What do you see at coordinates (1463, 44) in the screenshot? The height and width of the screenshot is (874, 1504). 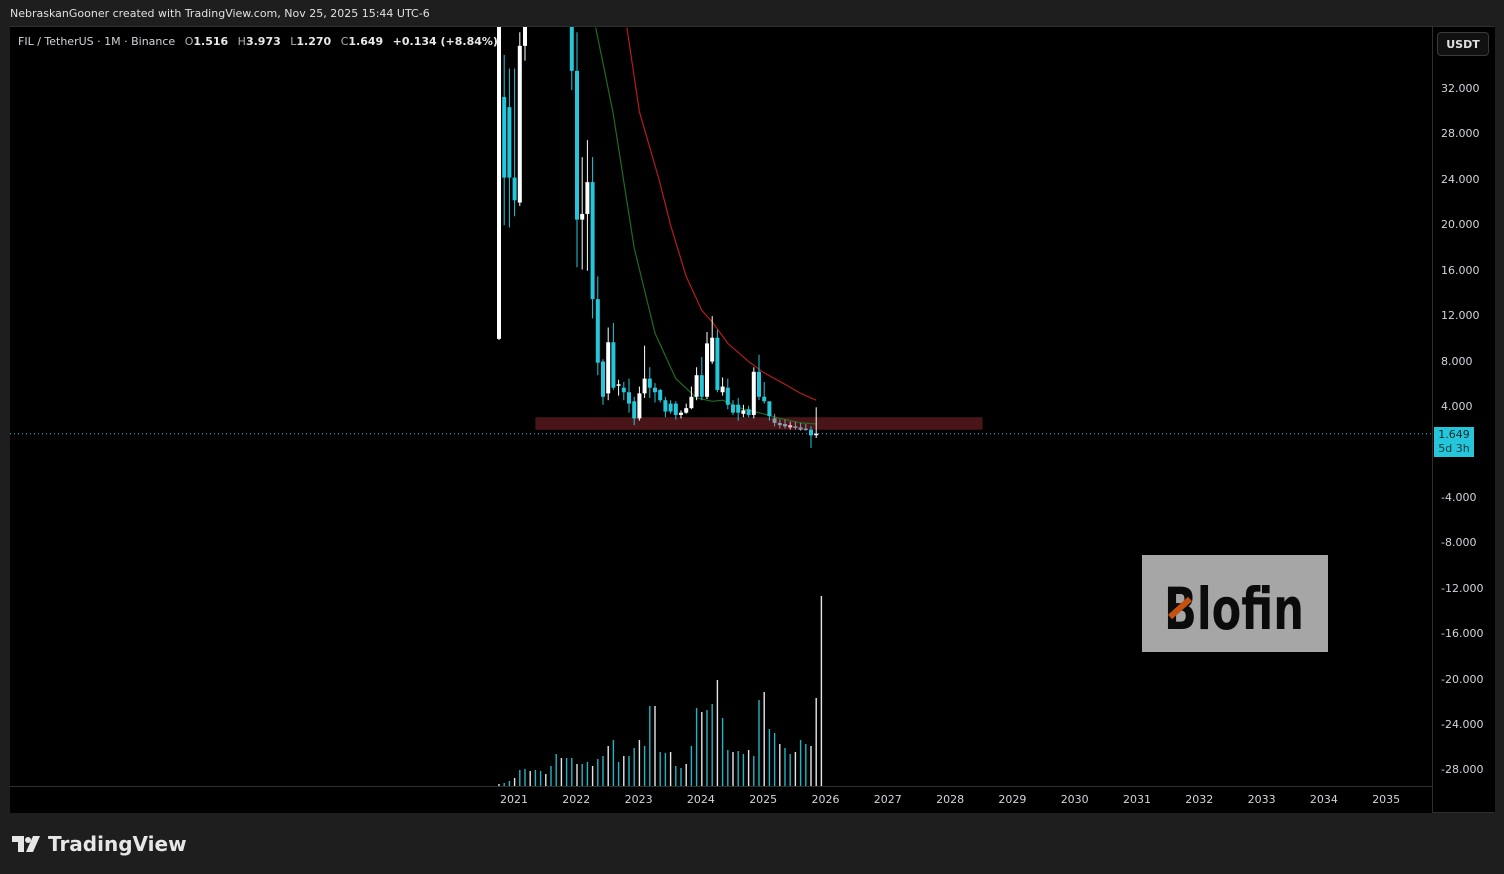 I see `currency-button: USDT` at bounding box center [1463, 44].